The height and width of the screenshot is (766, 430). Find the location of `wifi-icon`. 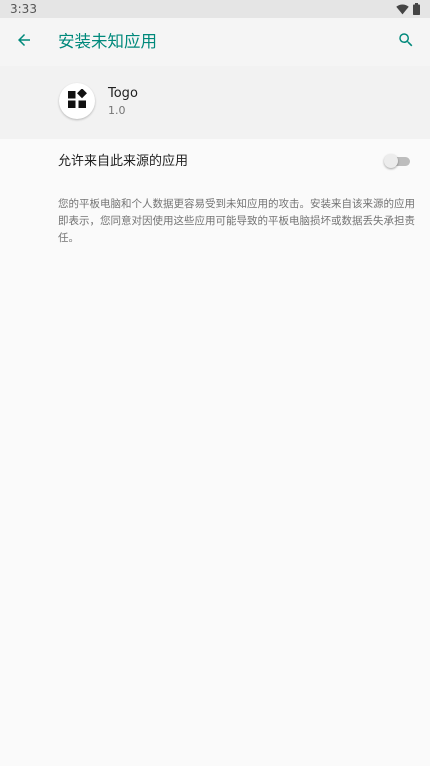

wifi-icon is located at coordinates (402, 9).